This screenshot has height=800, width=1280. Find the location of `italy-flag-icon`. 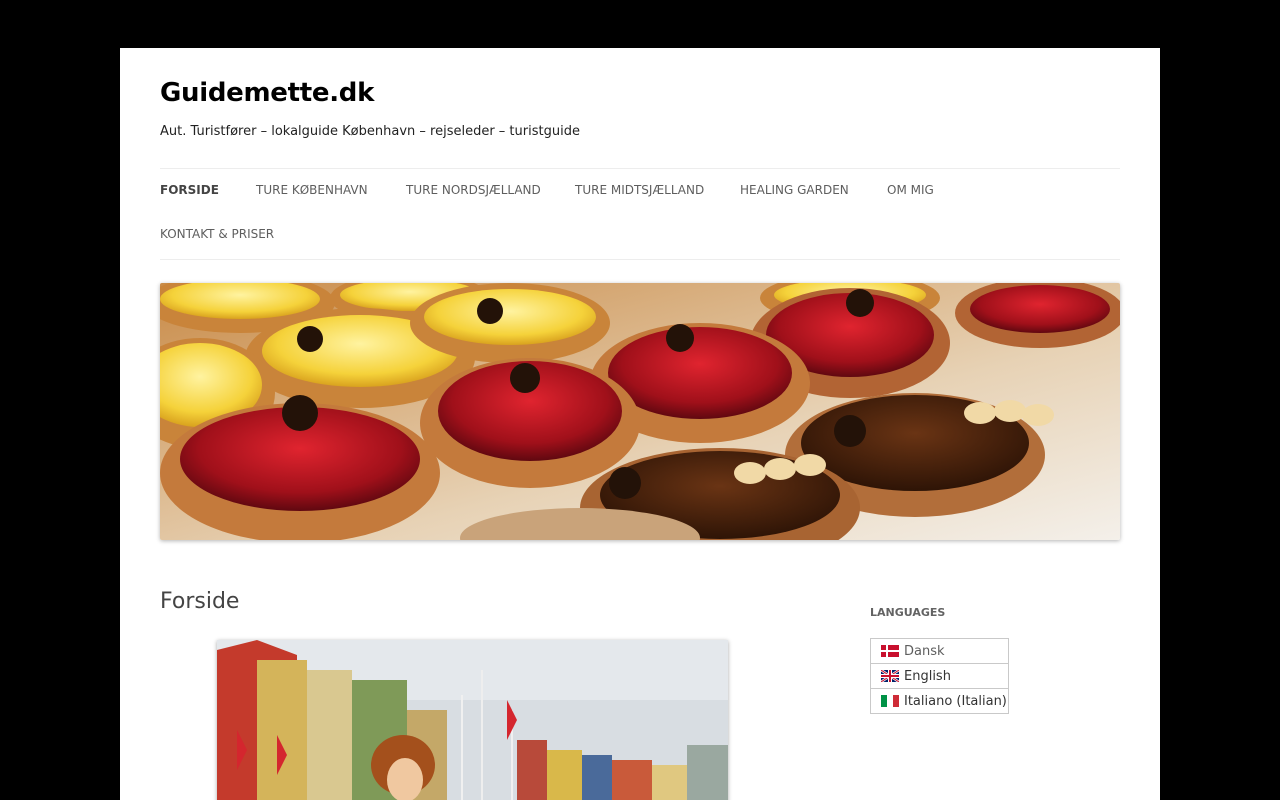

italy-flag-icon is located at coordinates (890, 701).